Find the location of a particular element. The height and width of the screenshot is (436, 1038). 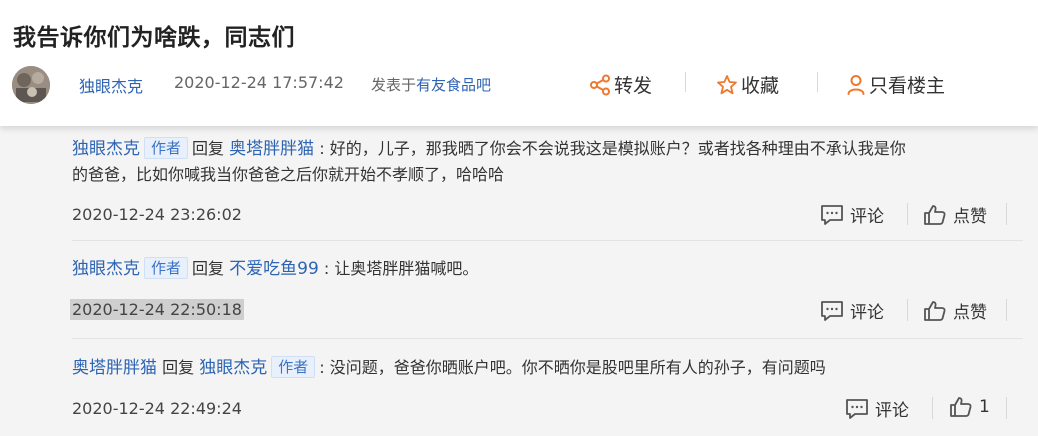

post-time: 2020-12-24 17:57:42 is located at coordinates (259, 82).